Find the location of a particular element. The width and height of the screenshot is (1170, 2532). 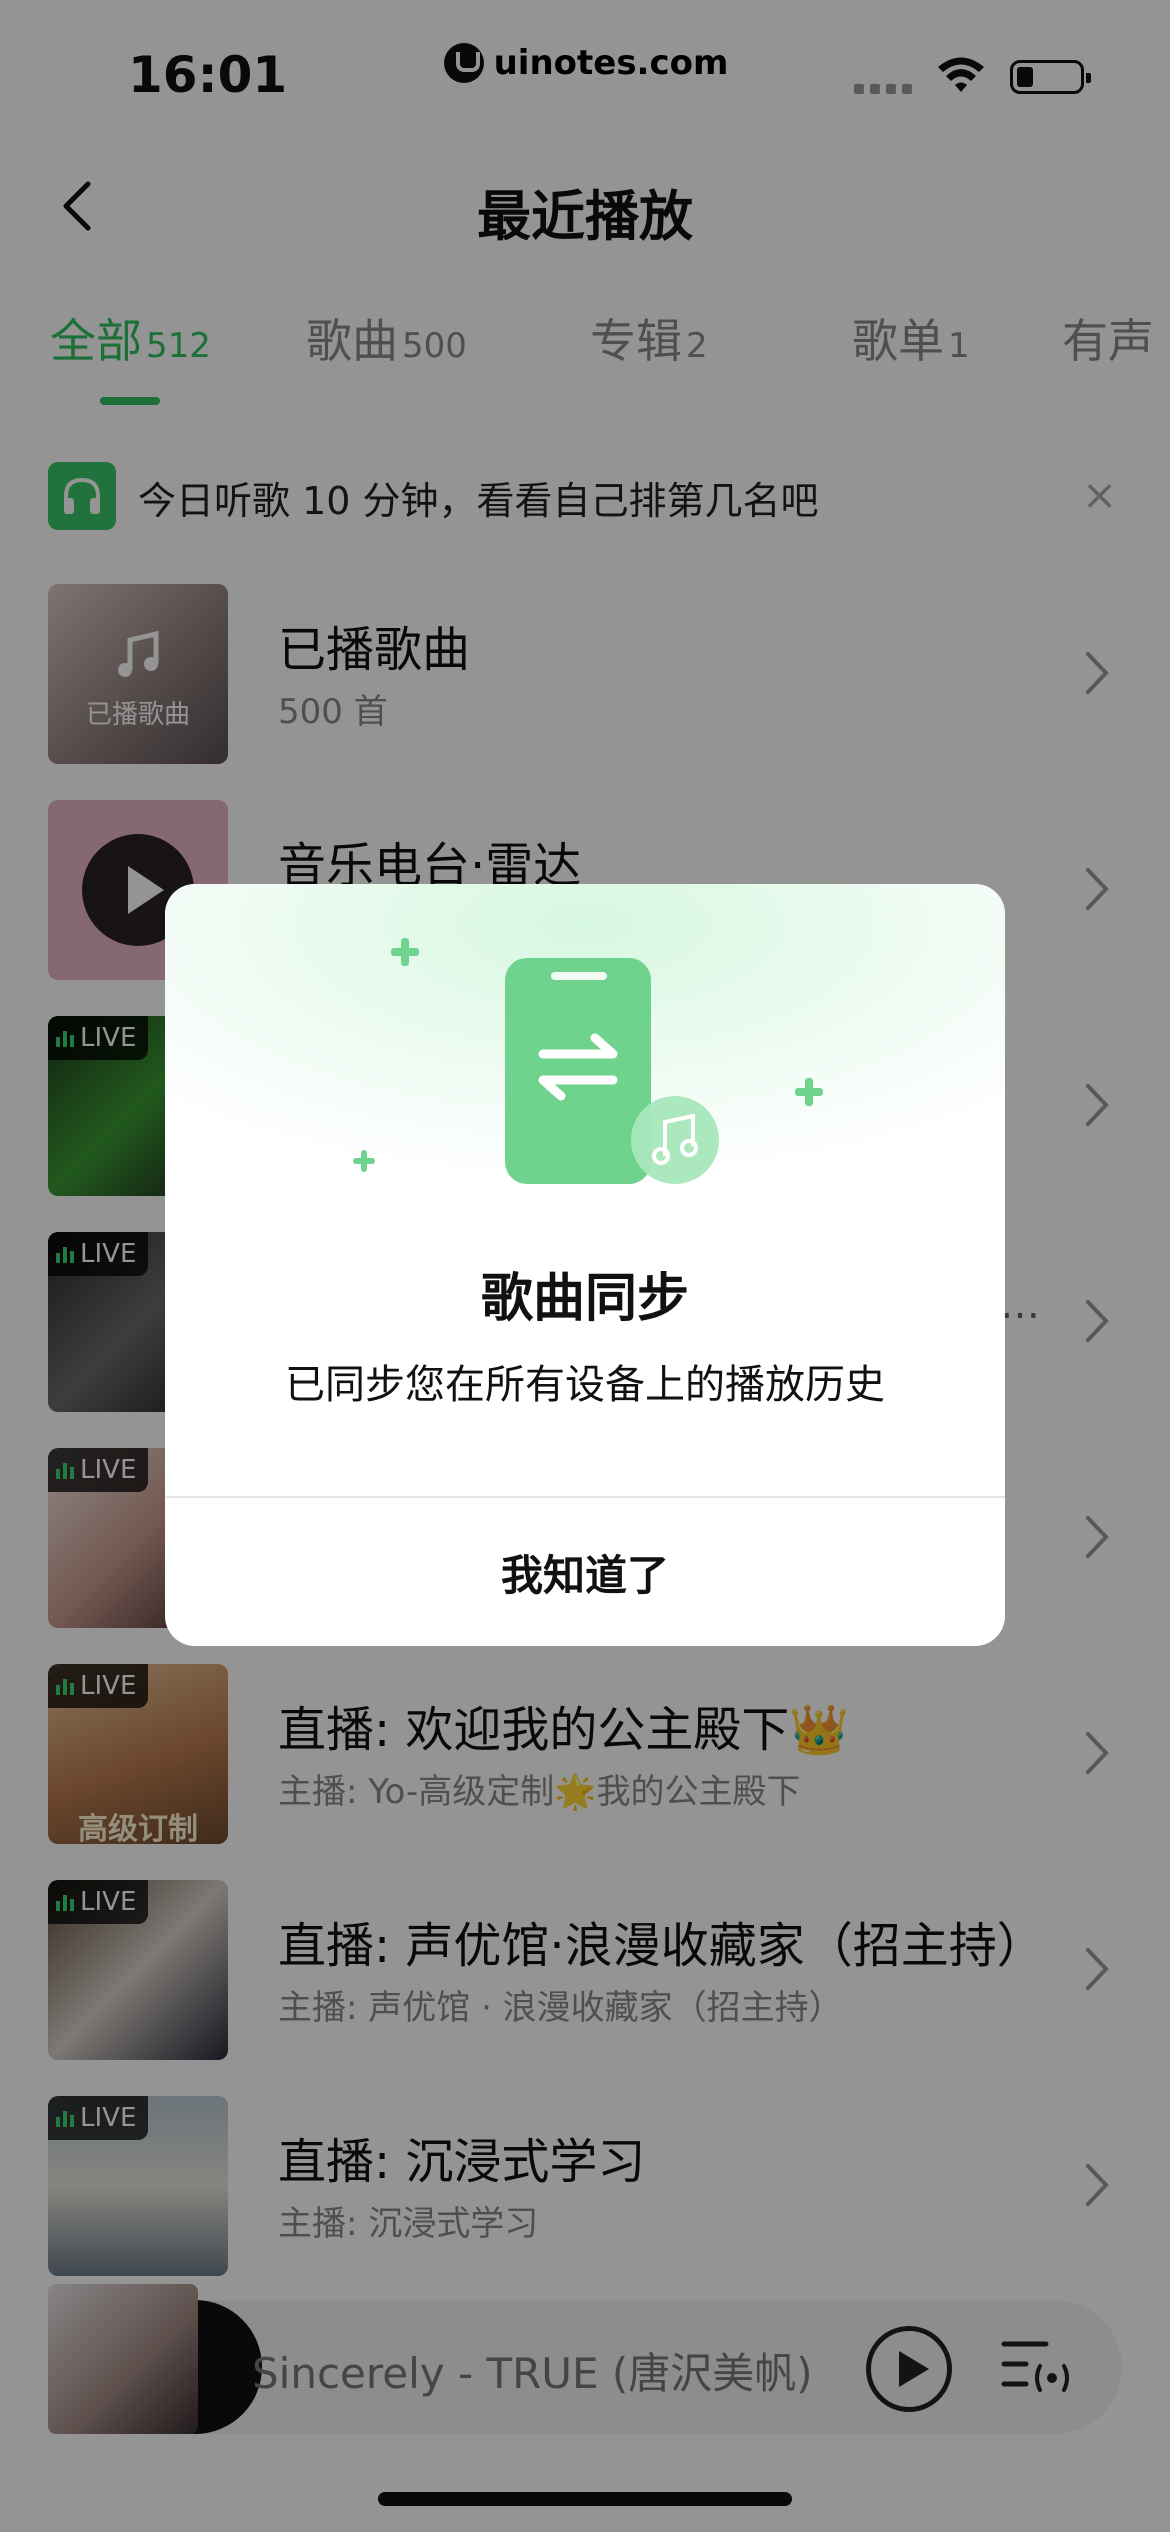

got-it-button: 我知道了 is located at coordinates (585, 1572).